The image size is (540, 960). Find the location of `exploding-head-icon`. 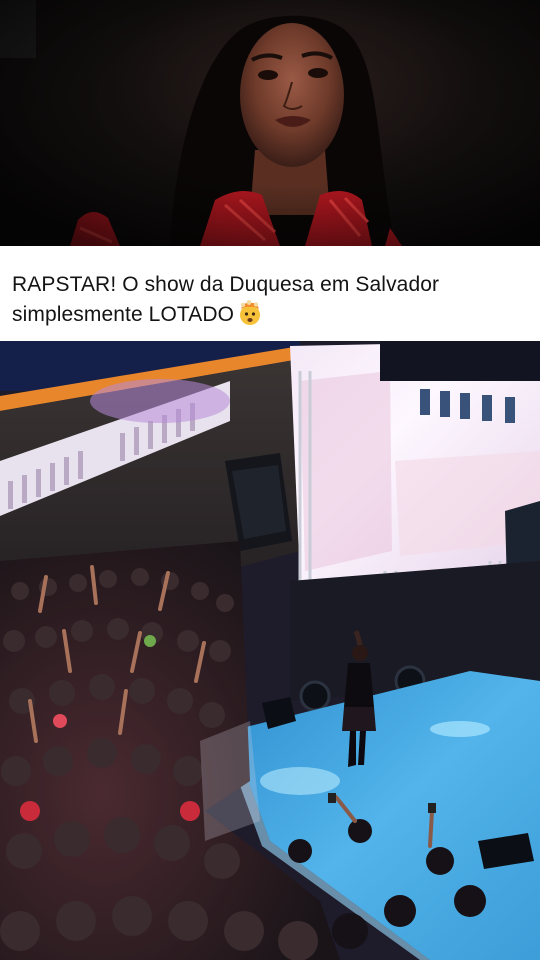

exploding-head-icon is located at coordinates (250, 312).